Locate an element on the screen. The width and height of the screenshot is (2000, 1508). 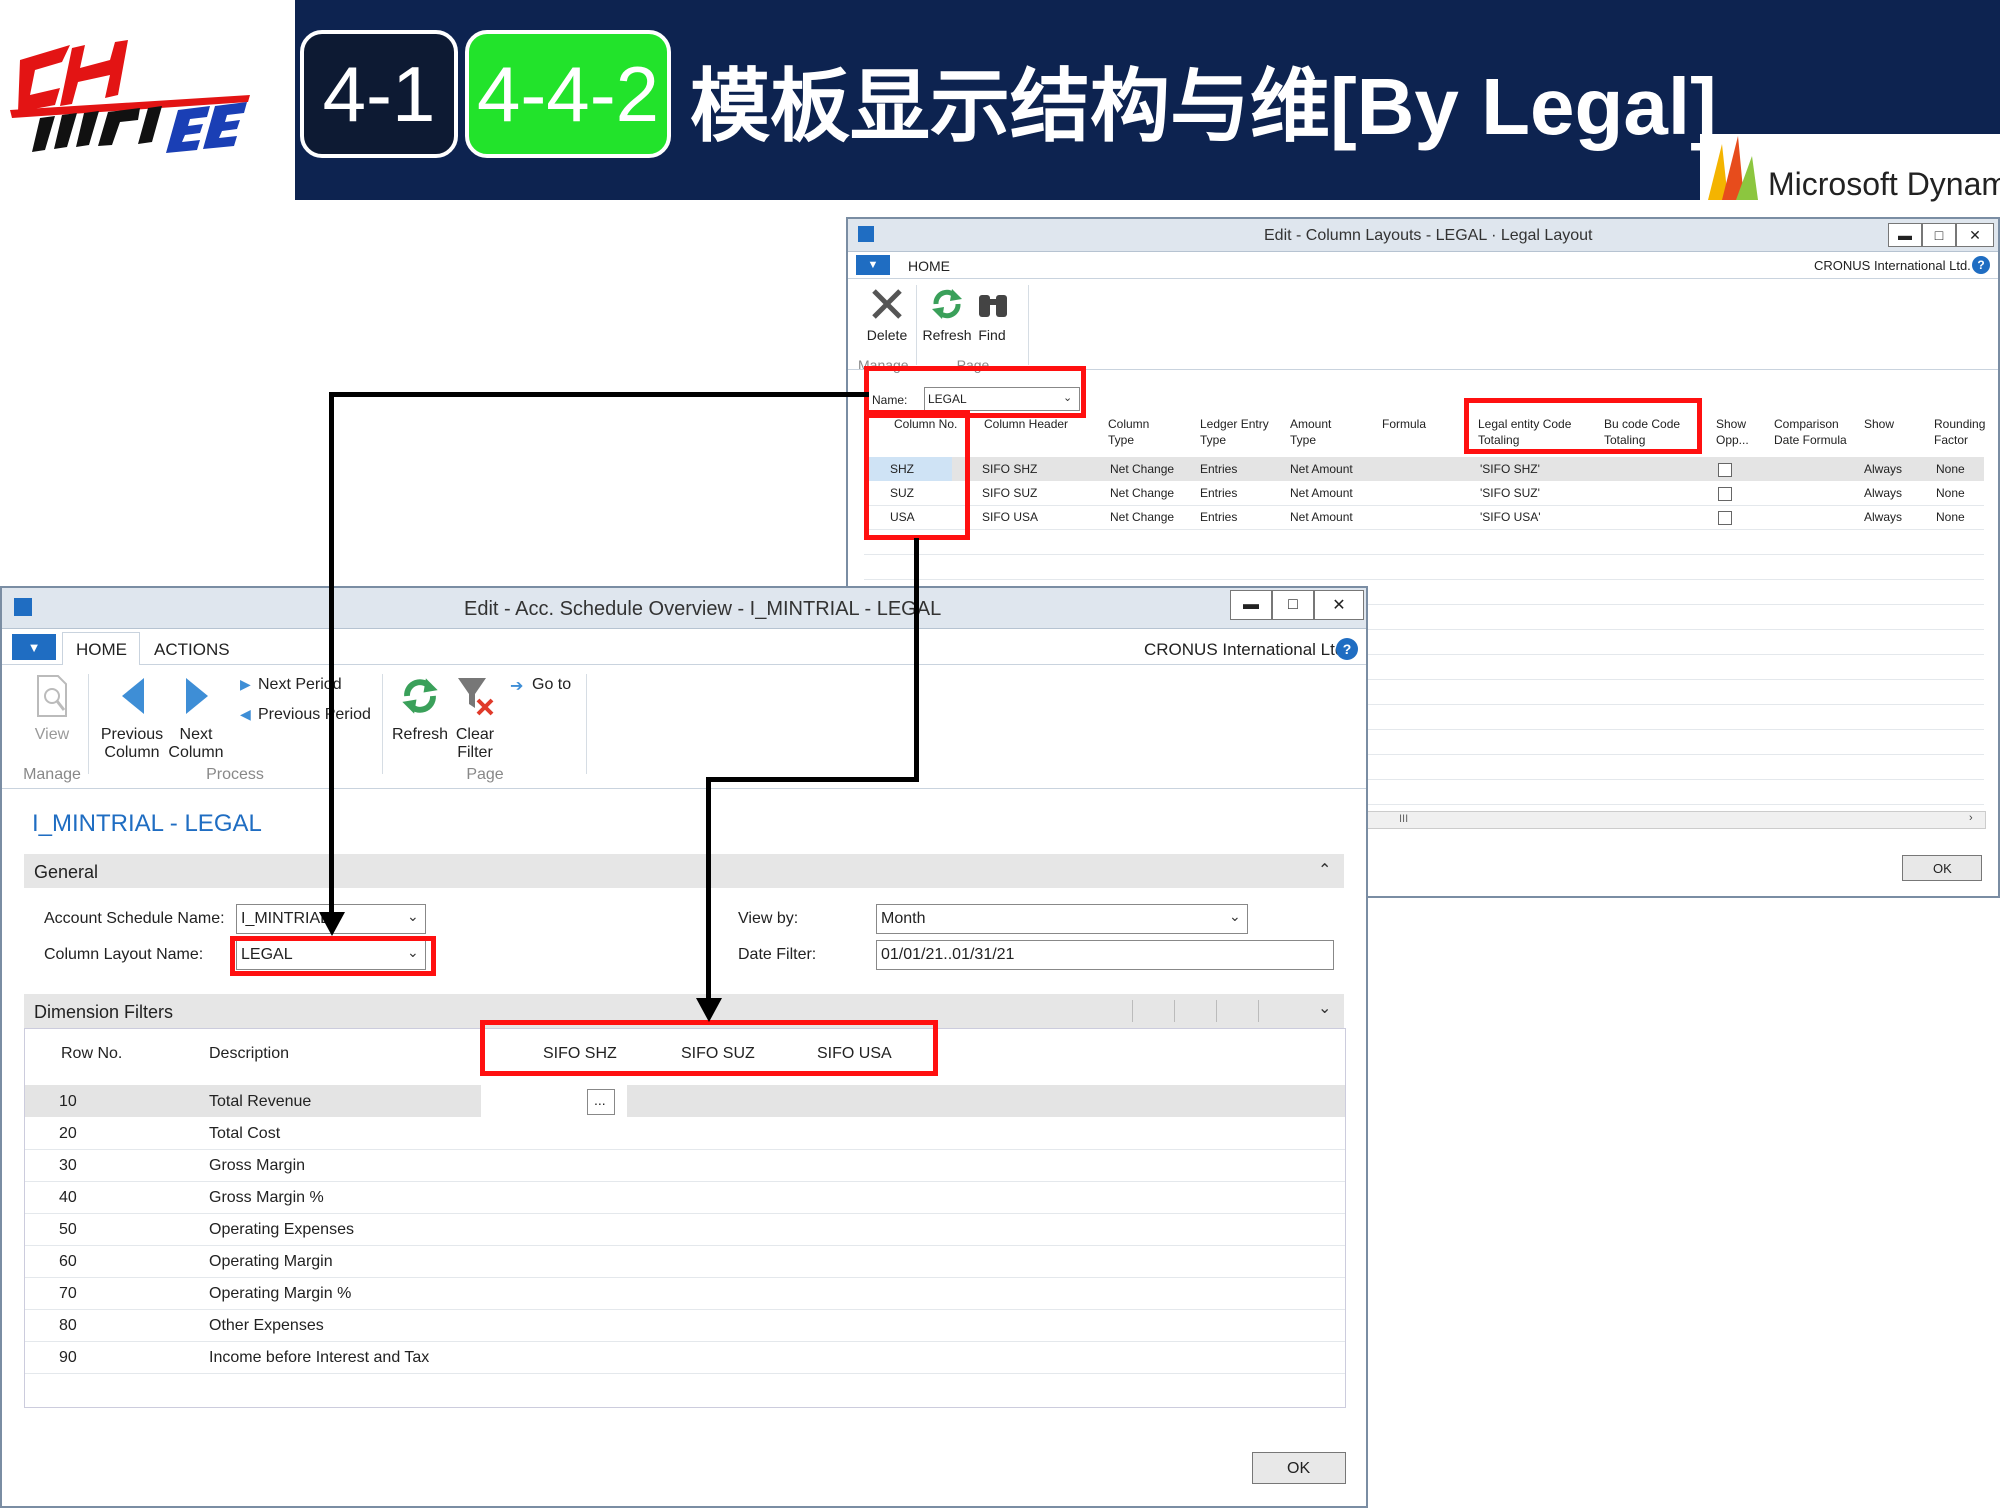
clear-filter-button: Clear Filter is located at coordinates (475, 719).